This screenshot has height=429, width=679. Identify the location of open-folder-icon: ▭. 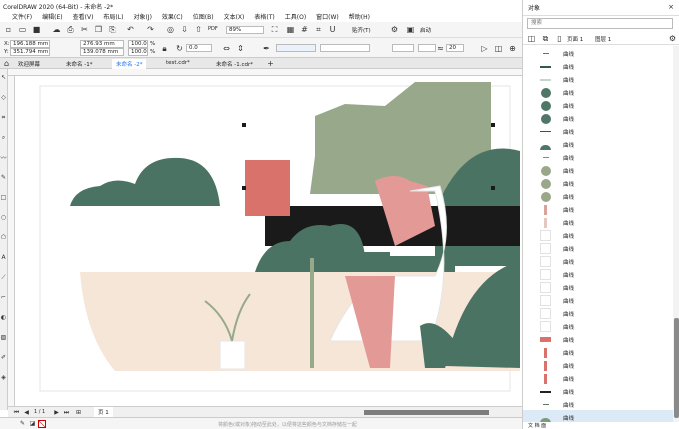
(22, 29).